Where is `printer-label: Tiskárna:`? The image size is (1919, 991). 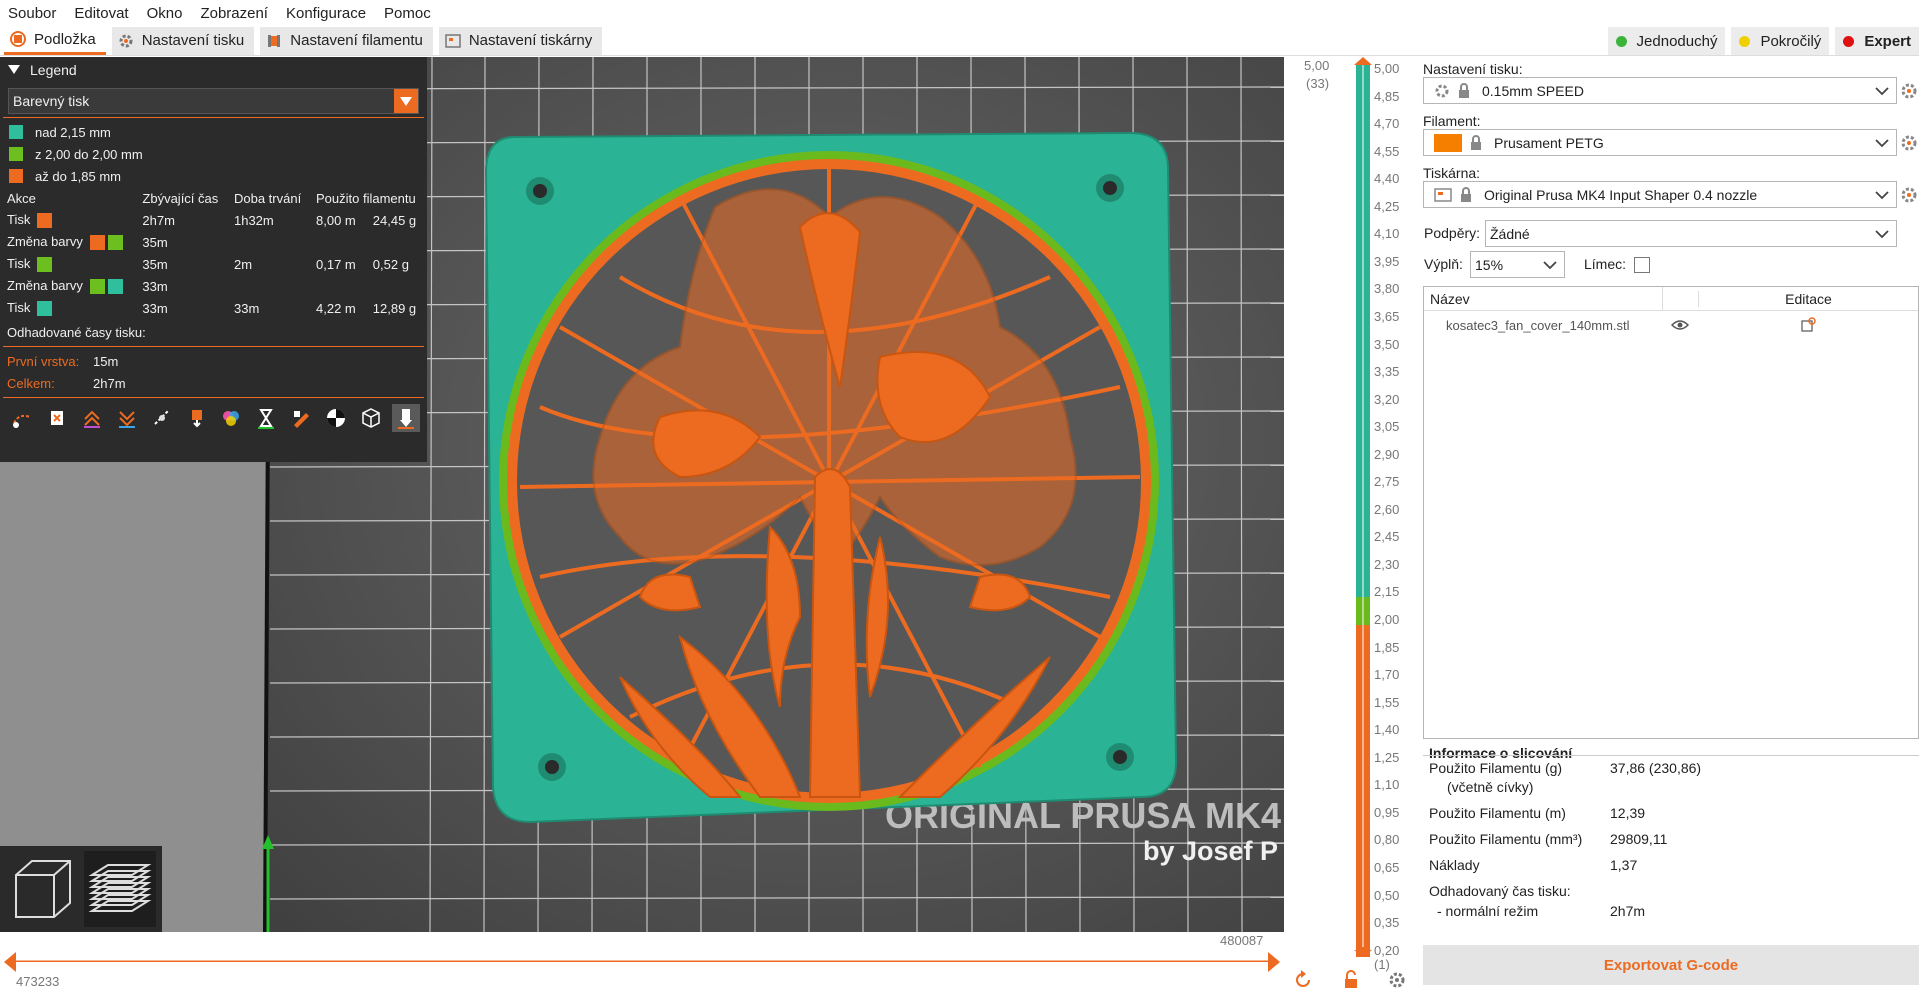 printer-label: Tiskárna: is located at coordinates (1452, 173).